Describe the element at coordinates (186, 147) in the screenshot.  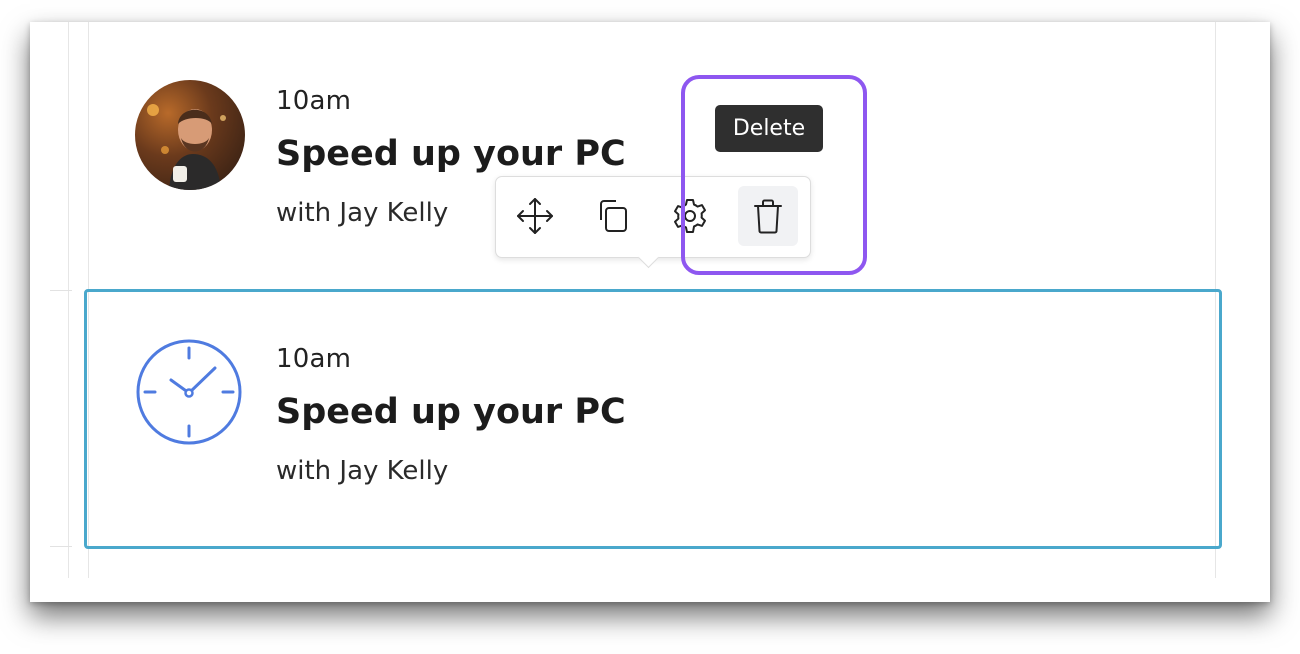
I see `host-avatar-image` at that location.